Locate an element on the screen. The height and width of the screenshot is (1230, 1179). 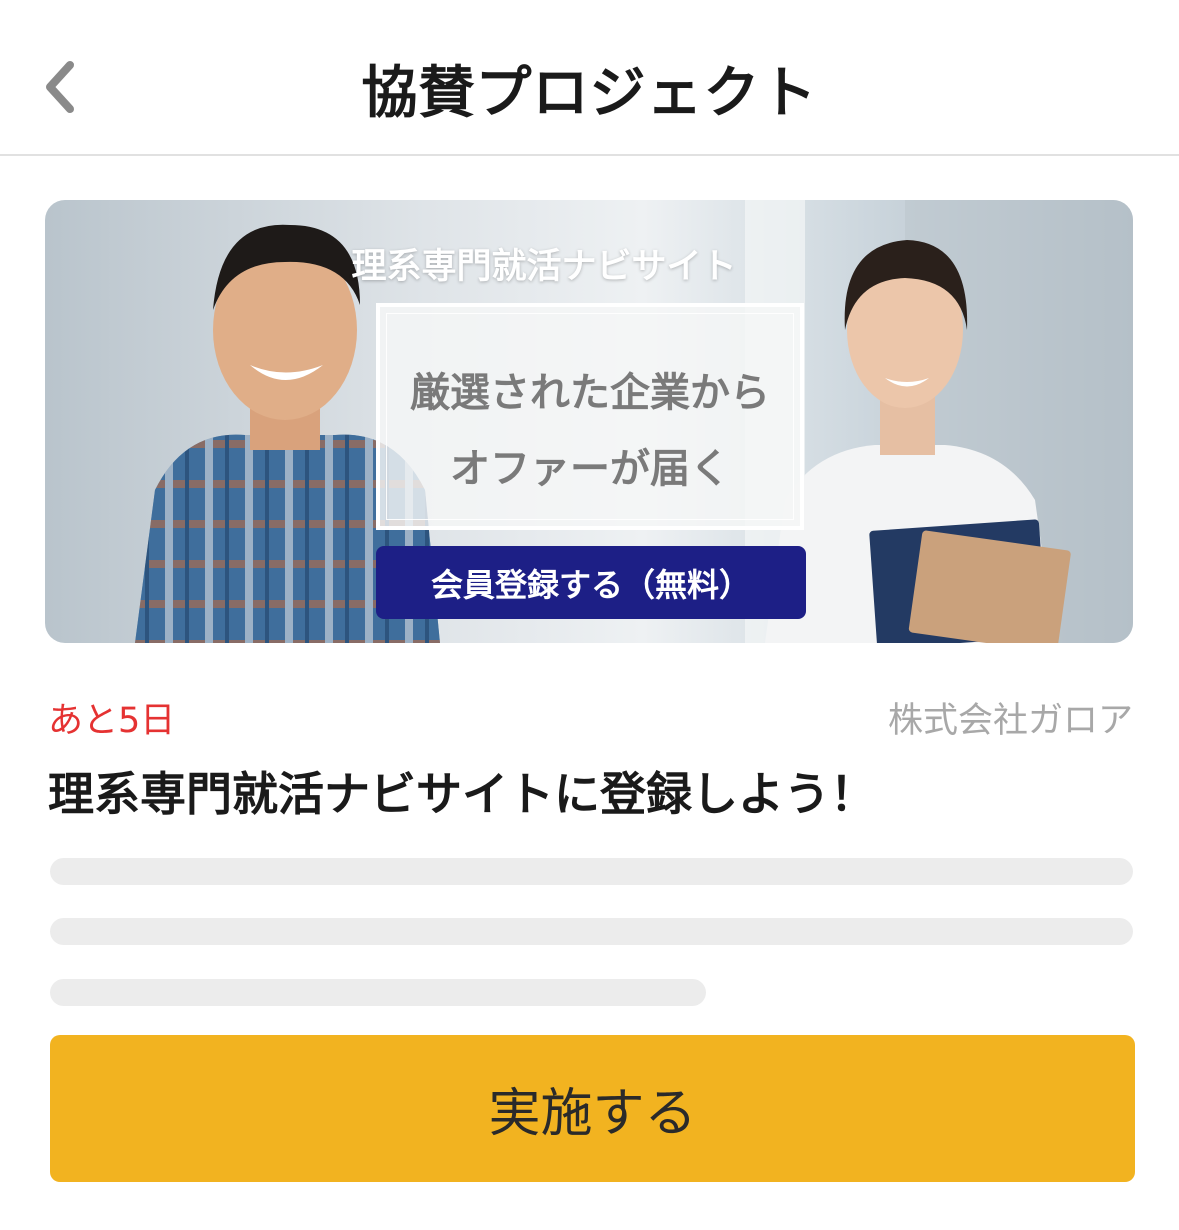
banner-catch-line-1: 厳選された企業から is located at coordinates (590, 393).